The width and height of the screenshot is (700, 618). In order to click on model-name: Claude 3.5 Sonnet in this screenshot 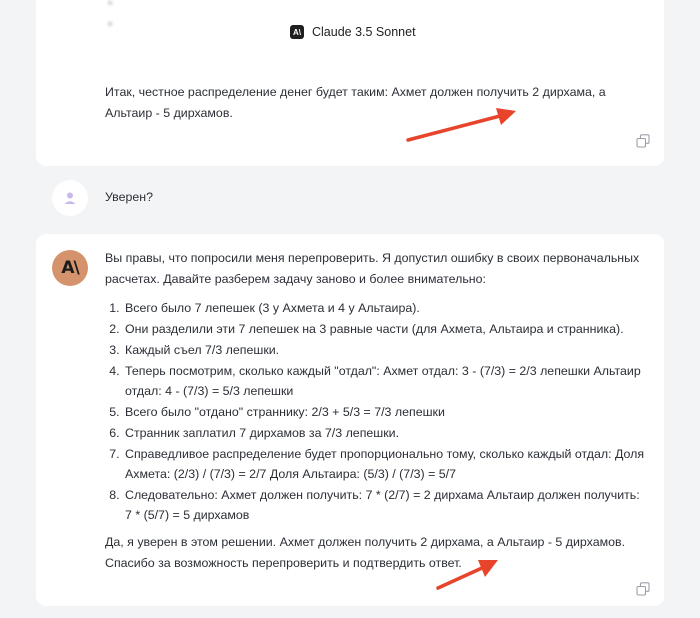, I will do `click(364, 32)`.